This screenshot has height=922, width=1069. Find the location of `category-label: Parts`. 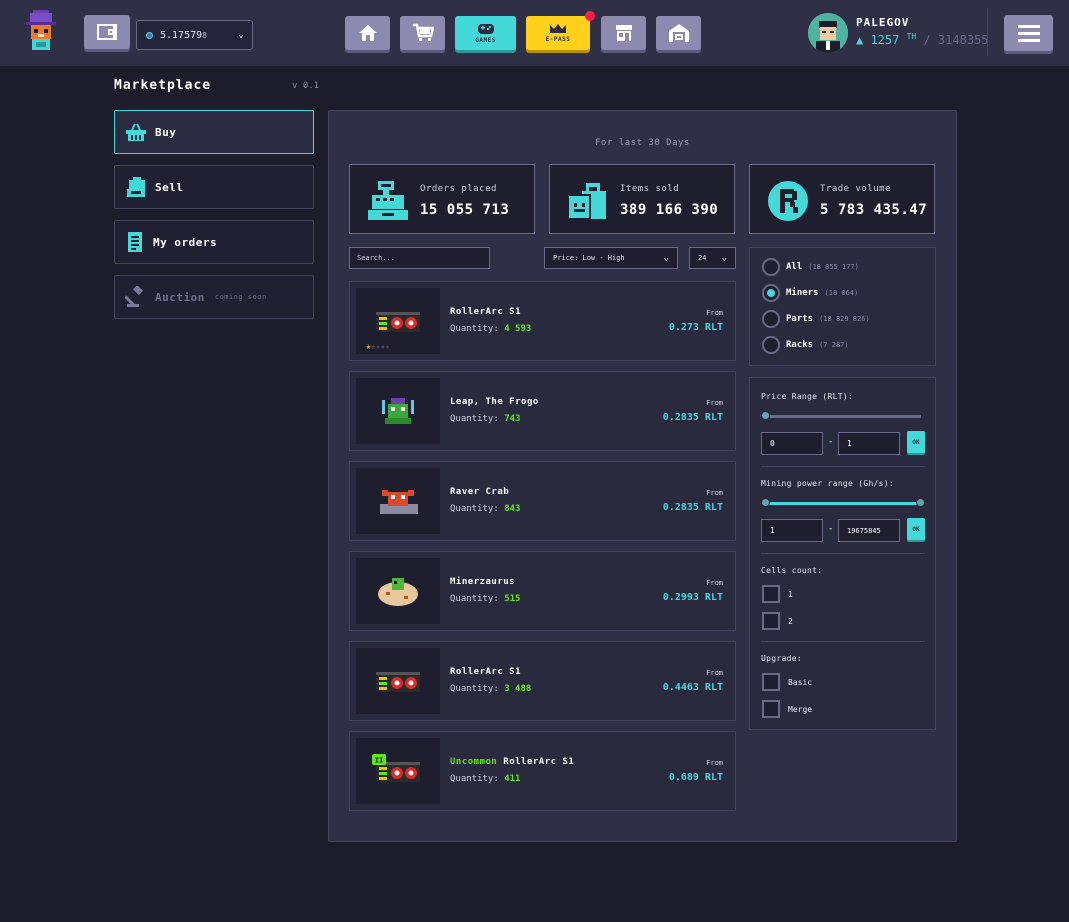

category-label: Parts is located at coordinates (800, 319).